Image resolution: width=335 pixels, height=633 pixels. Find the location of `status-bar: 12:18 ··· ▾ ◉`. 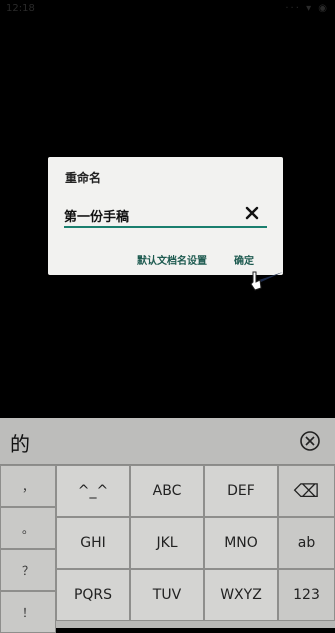

status-bar: 12:18 ··· ▾ ◉ is located at coordinates (167, 9).